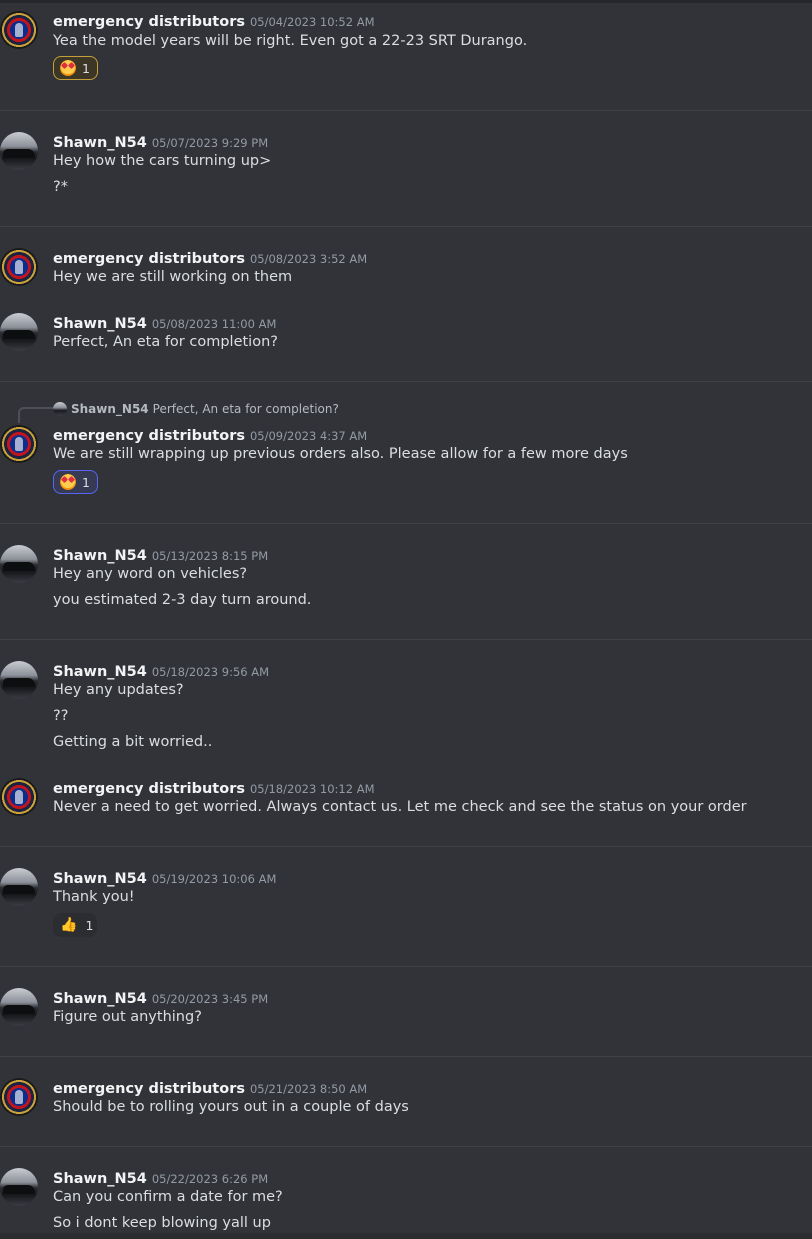 The width and height of the screenshot is (812, 1239). What do you see at coordinates (308, 436) in the screenshot?
I see `timestamp: 05/09/2023 4:37 AM` at bounding box center [308, 436].